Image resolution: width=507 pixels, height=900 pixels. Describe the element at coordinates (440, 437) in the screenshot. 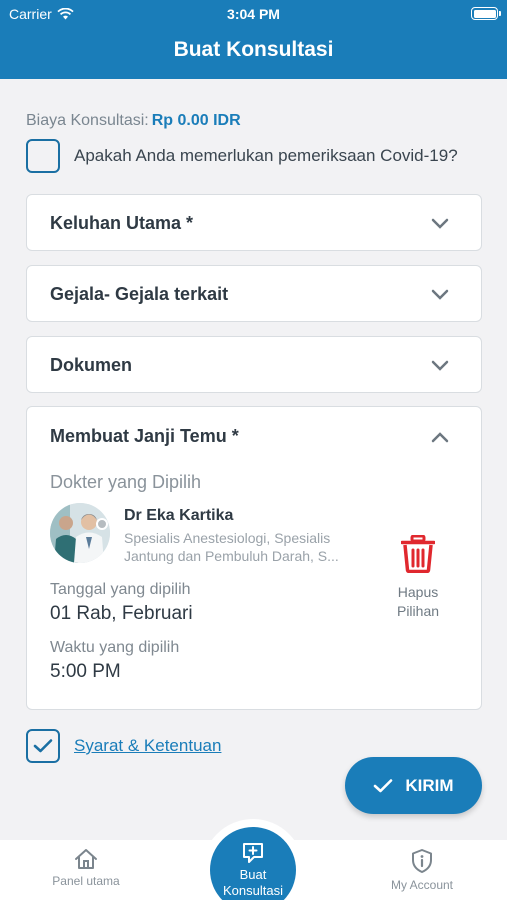

I see `chevron-up-icon` at that location.